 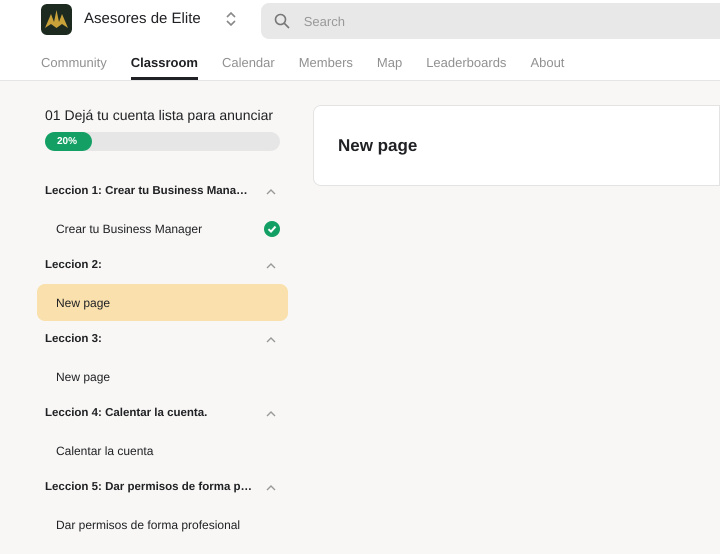 I want to click on page-title: Dar permisos de forma profesional, so click(x=148, y=525).